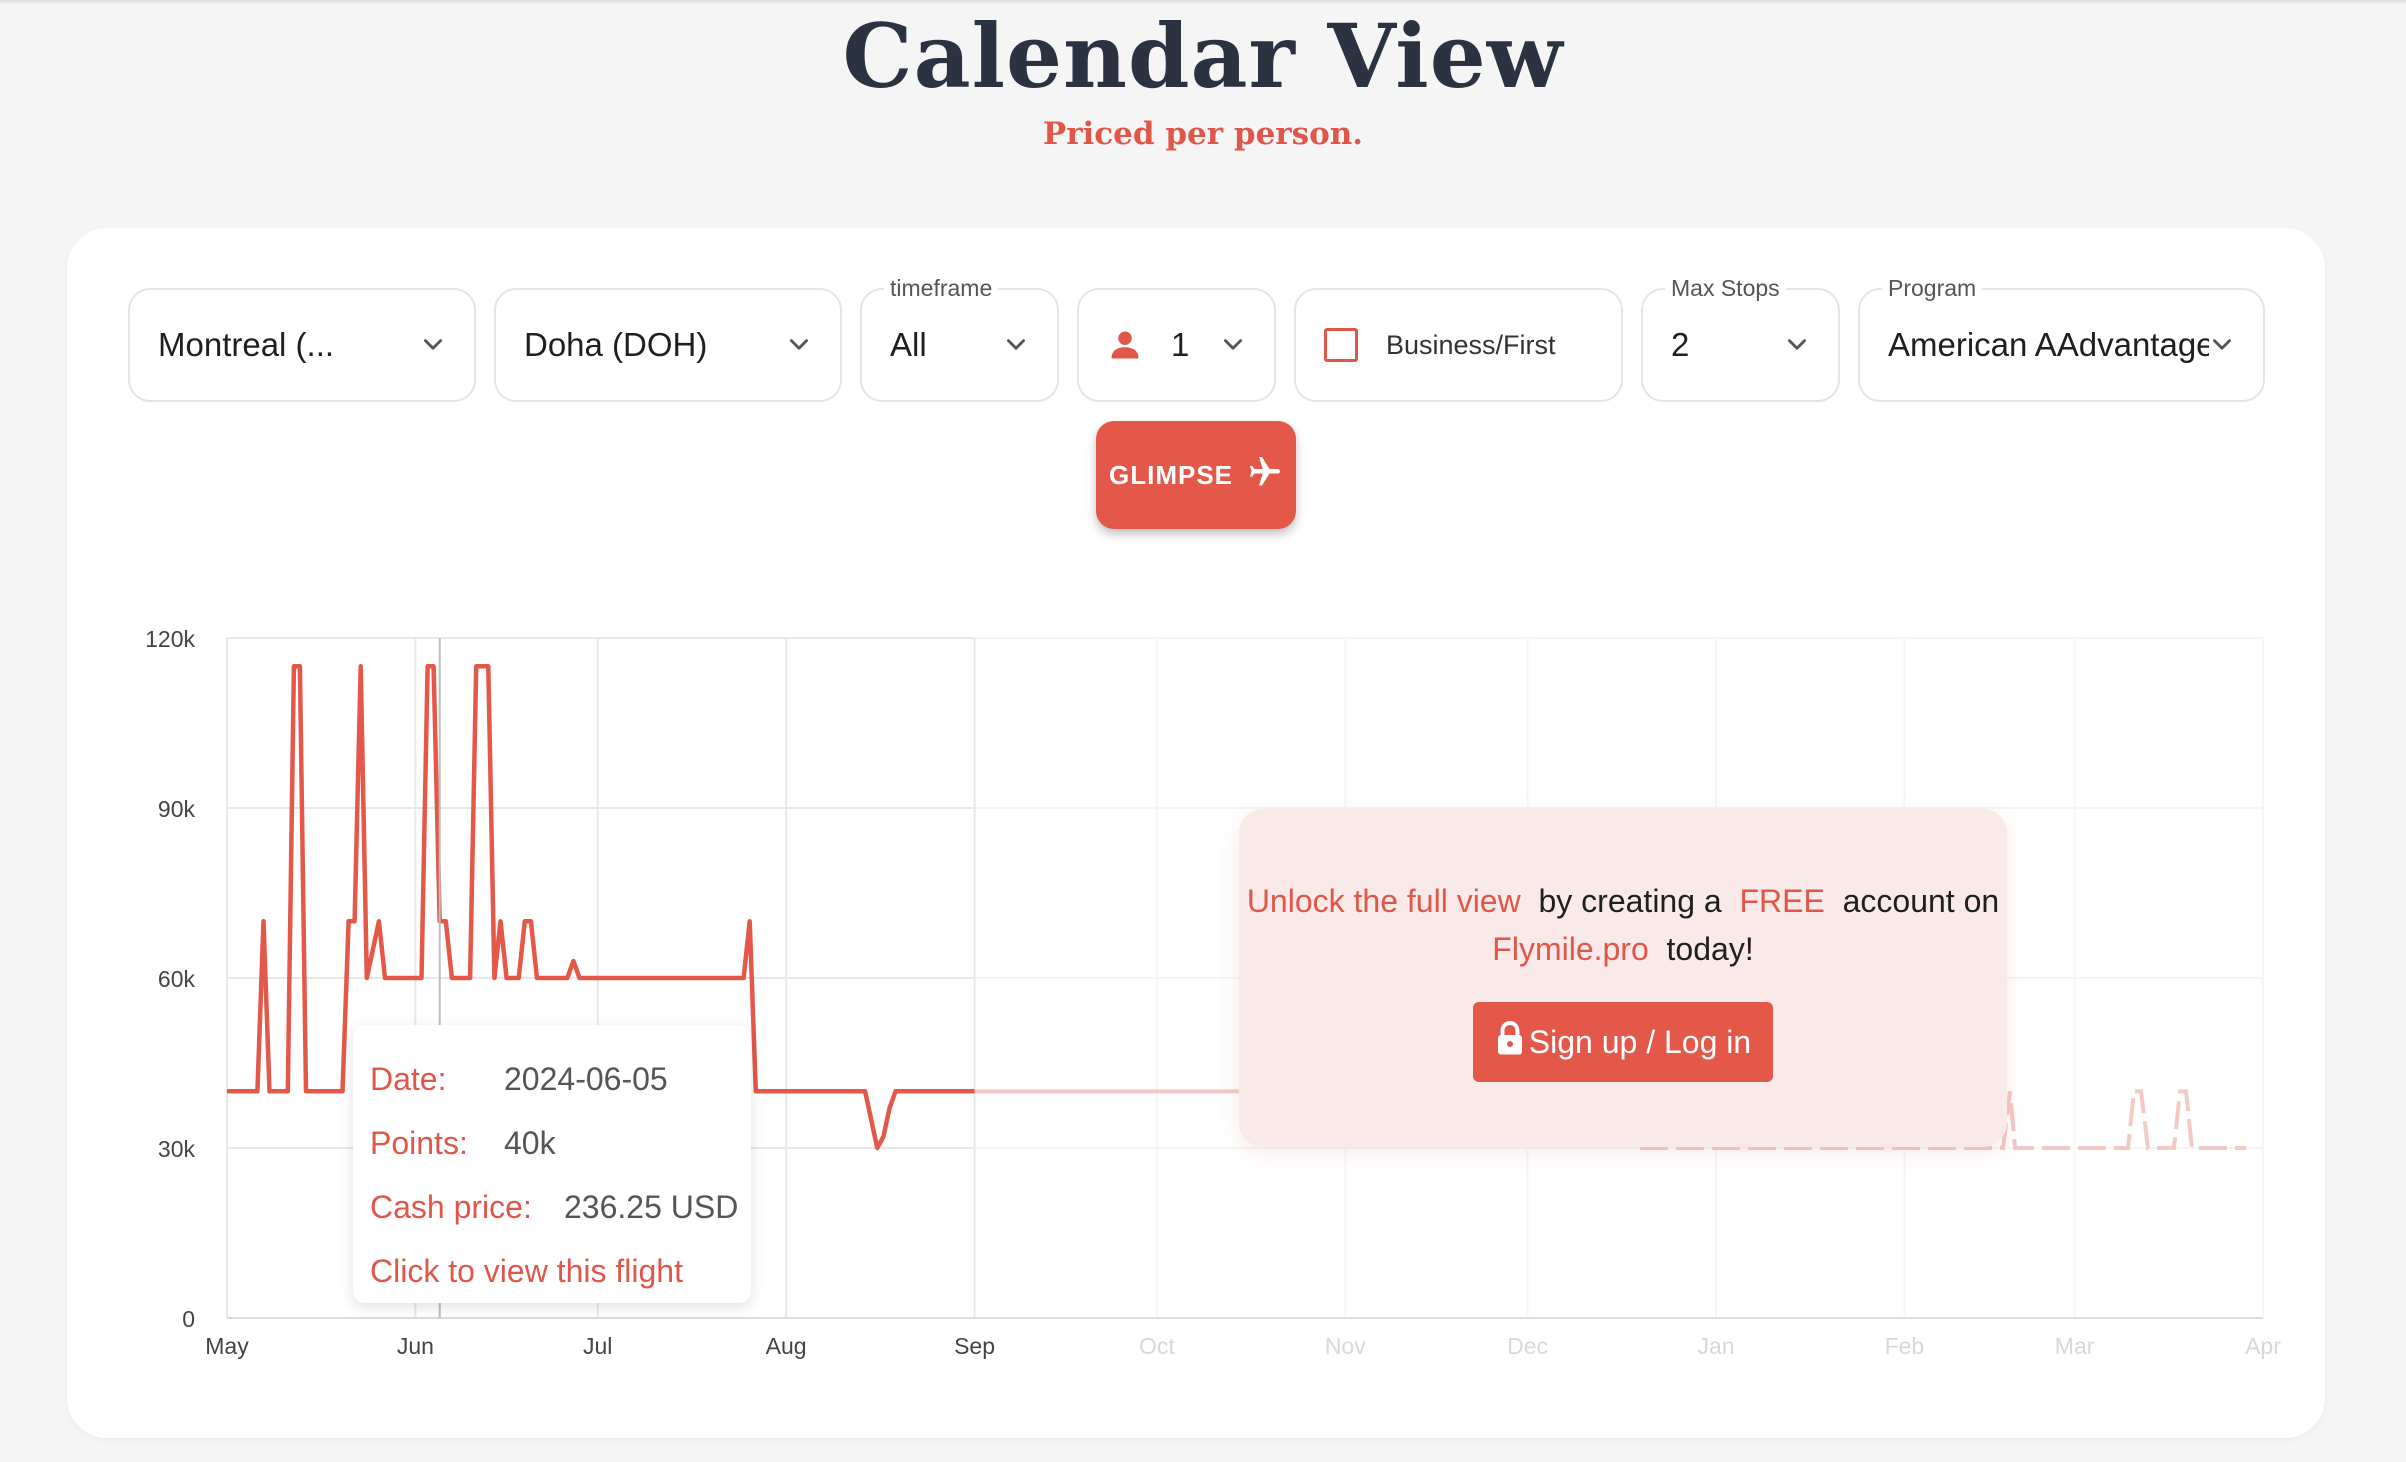  What do you see at coordinates (1710, 949) in the screenshot?
I see `unlock-text: today!` at bounding box center [1710, 949].